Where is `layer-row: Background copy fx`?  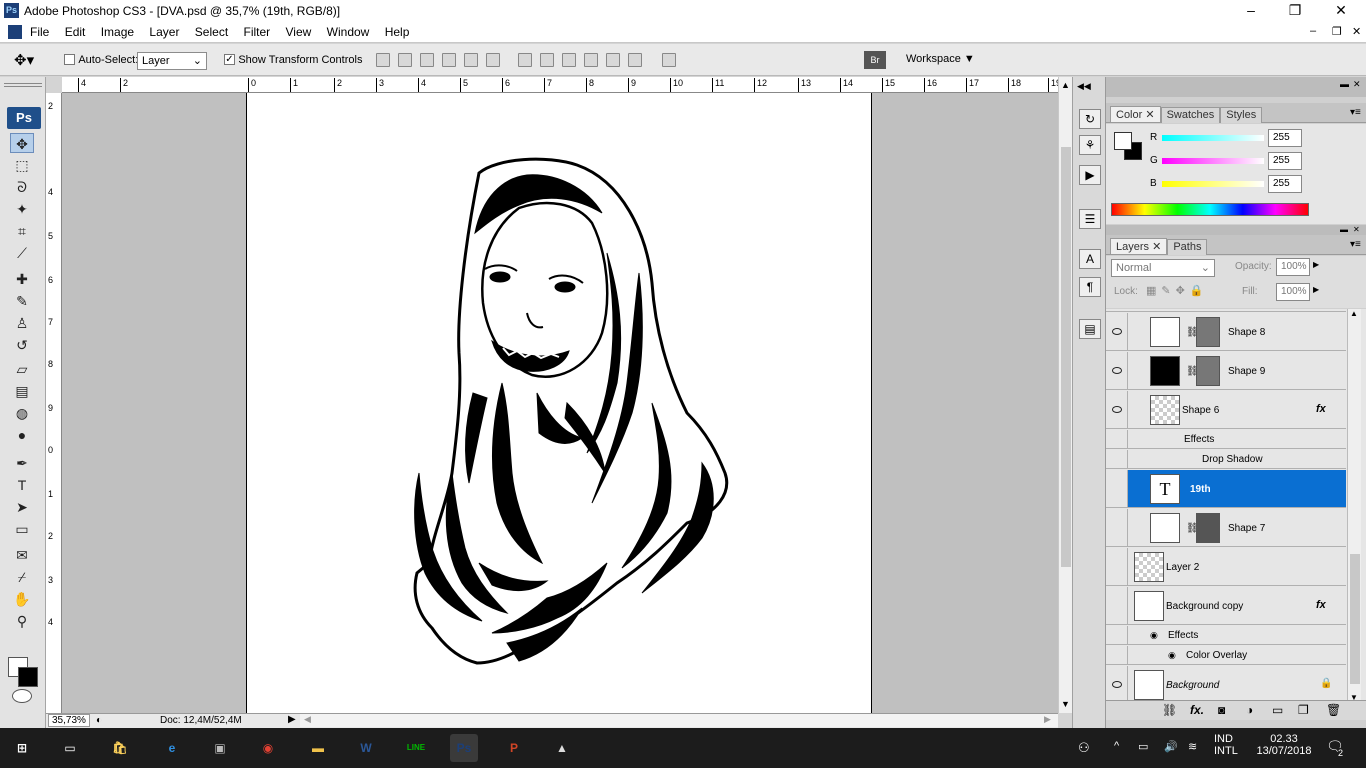 layer-row: Background copy fx is located at coordinates (1226, 606).